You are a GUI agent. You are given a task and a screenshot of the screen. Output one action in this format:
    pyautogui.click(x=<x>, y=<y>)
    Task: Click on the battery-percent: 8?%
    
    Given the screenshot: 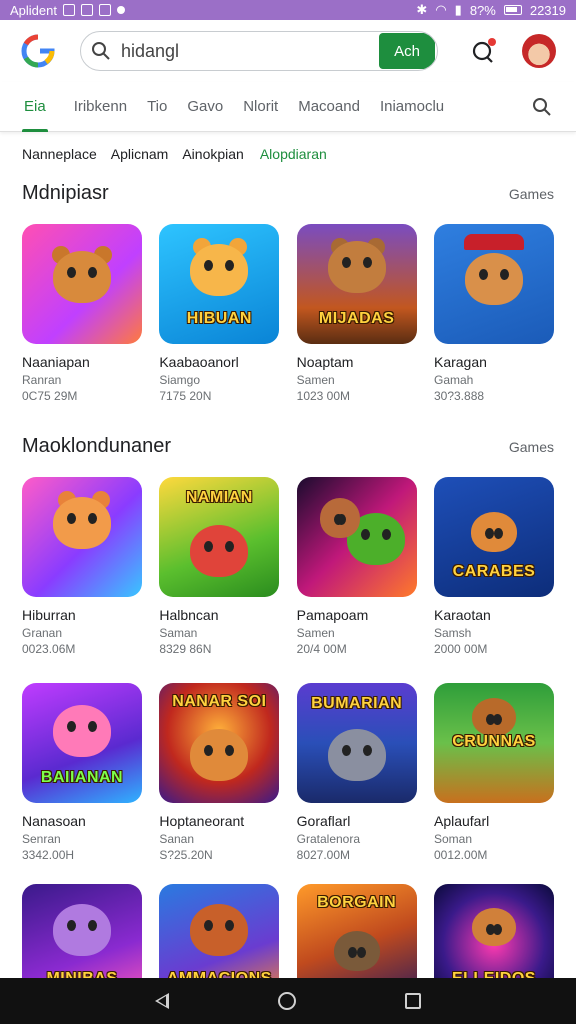 What is the action you would take?
    pyautogui.click(x=482, y=10)
    